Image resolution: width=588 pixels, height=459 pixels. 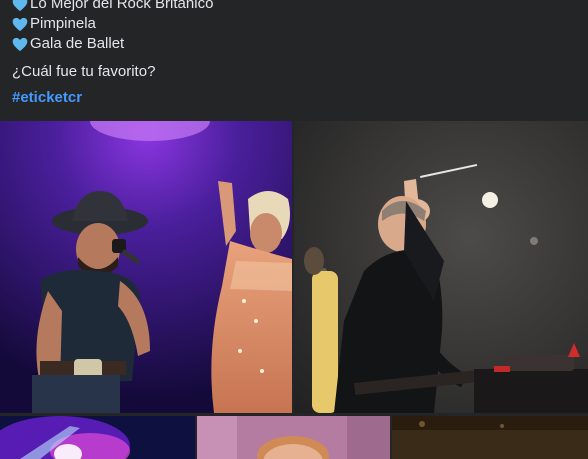 What do you see at coordinates (122, 6) in the screenshot?
I see `list-item-text: Lo Mejor del Rock Británico` at bounding box center [122, 6].